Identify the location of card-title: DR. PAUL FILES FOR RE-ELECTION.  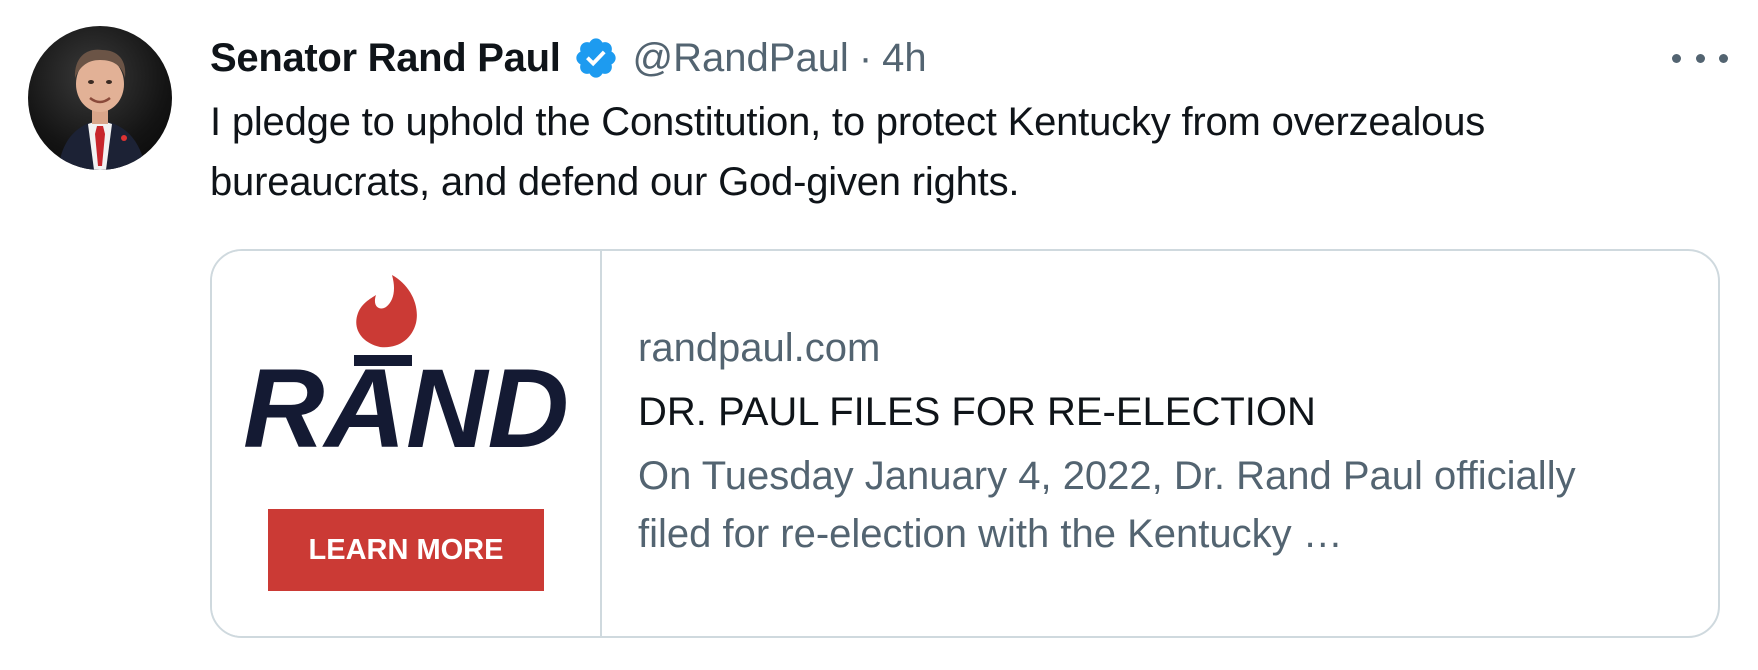
(977, 412).